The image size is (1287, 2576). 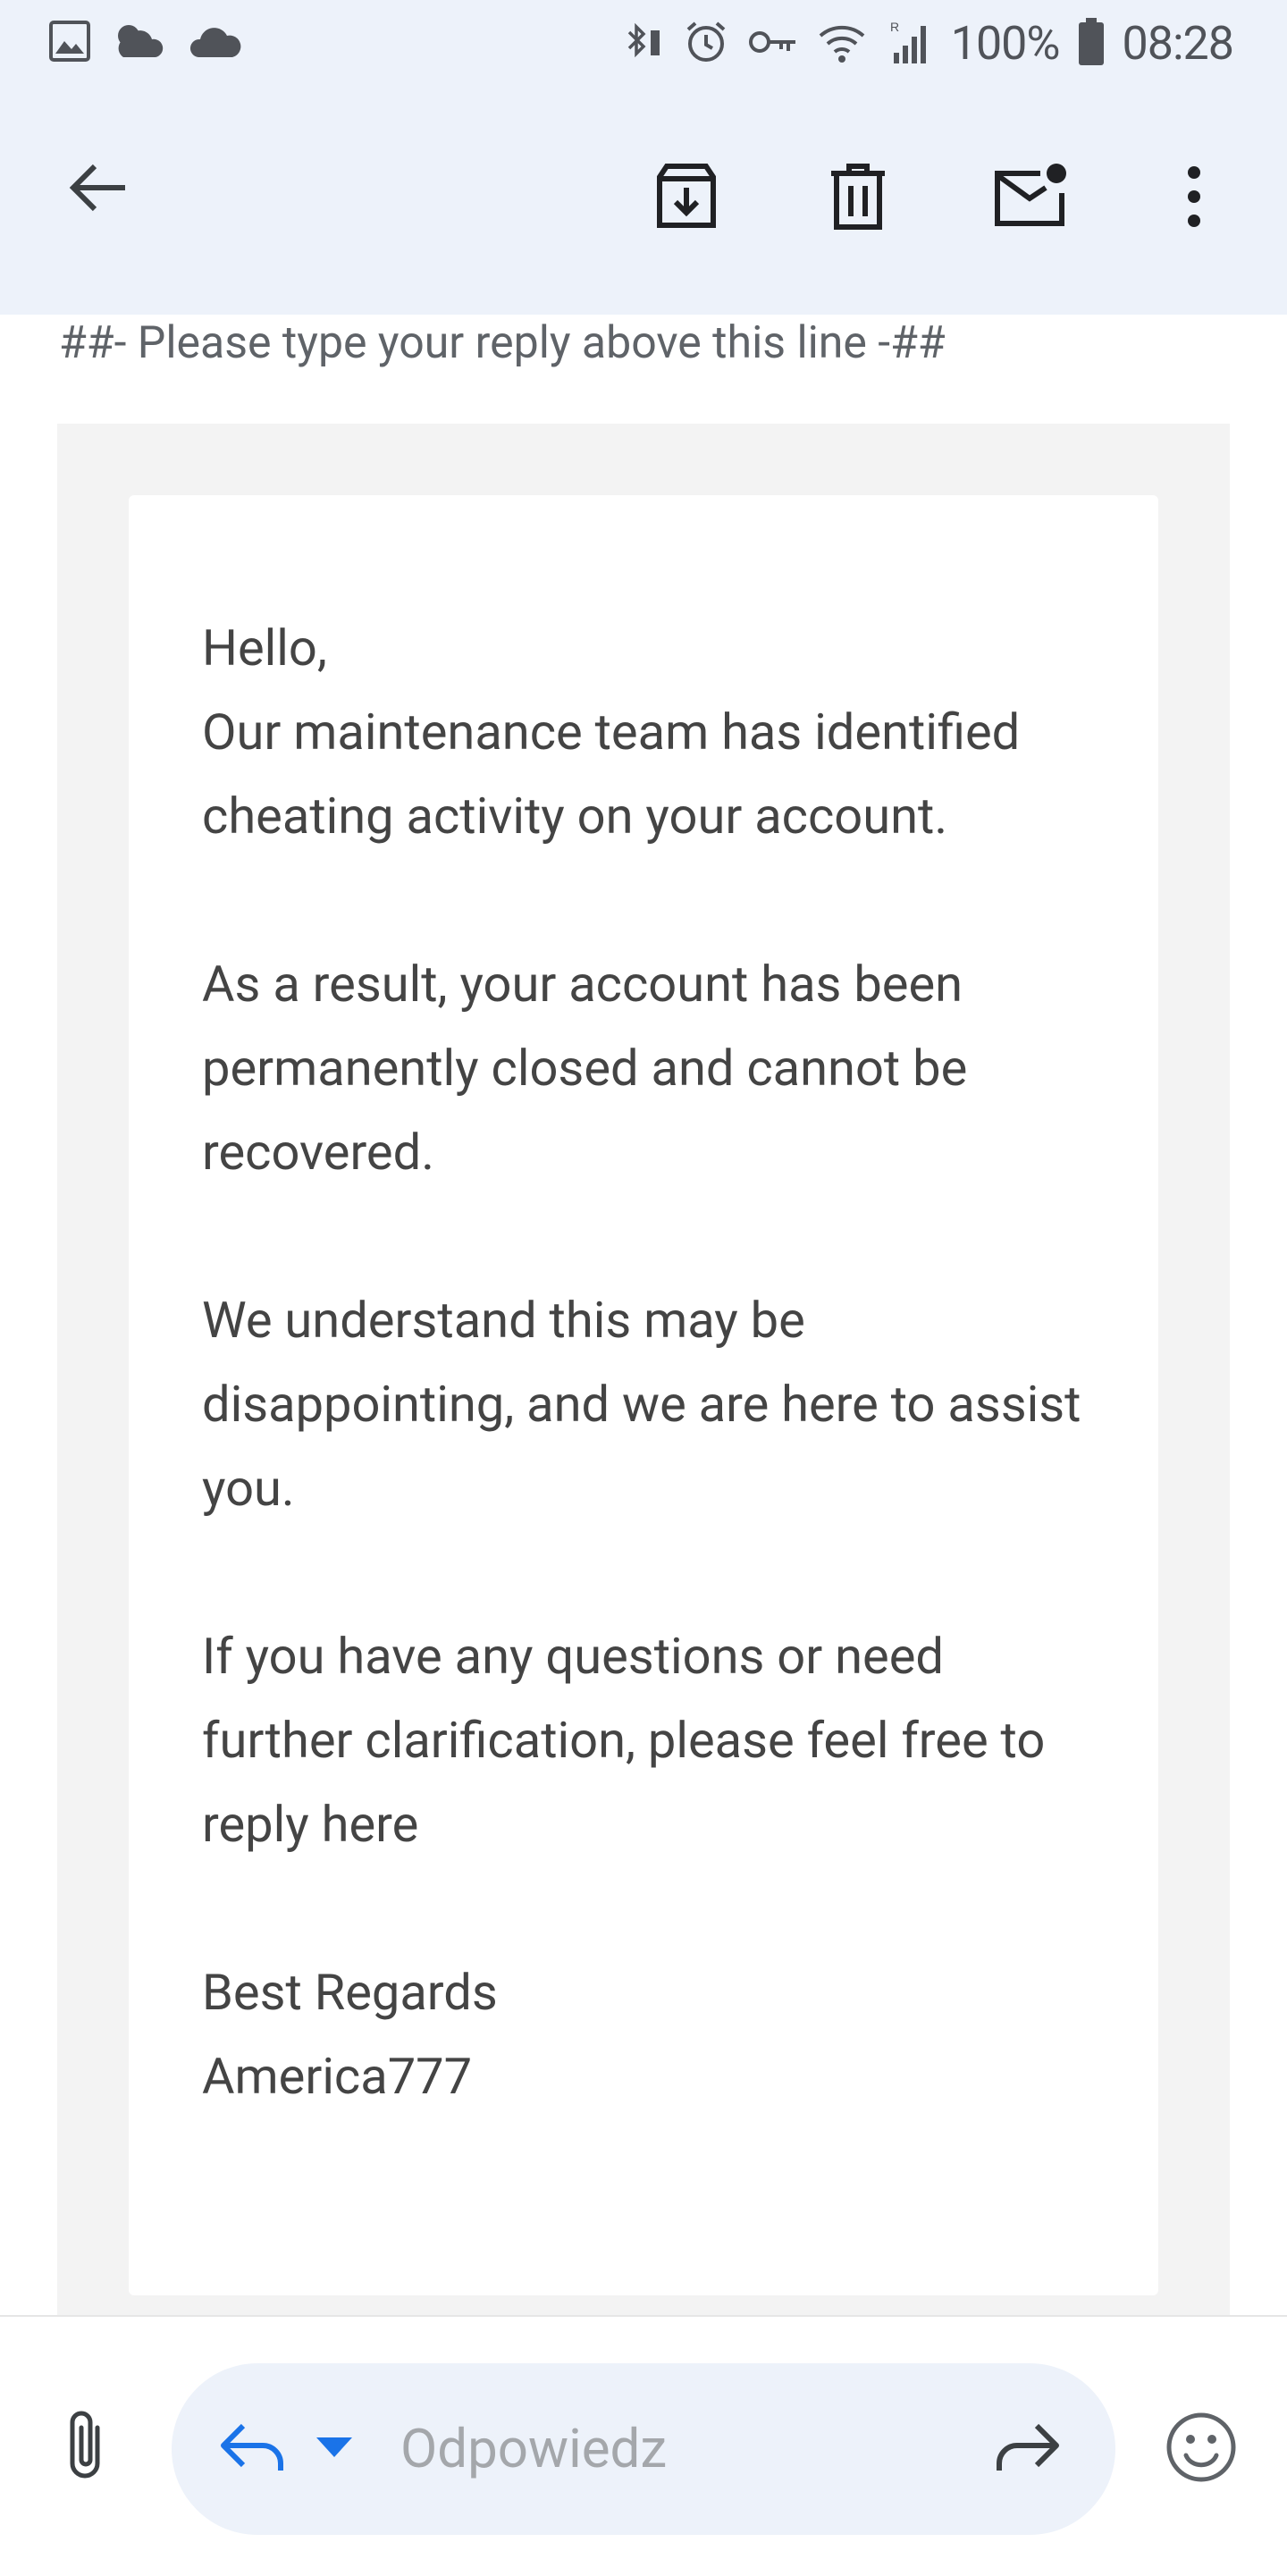 What do you see at coordinates (773, 44) in the screenshot?
I see `vpn-key-icon` at bounding box center [773, 44].